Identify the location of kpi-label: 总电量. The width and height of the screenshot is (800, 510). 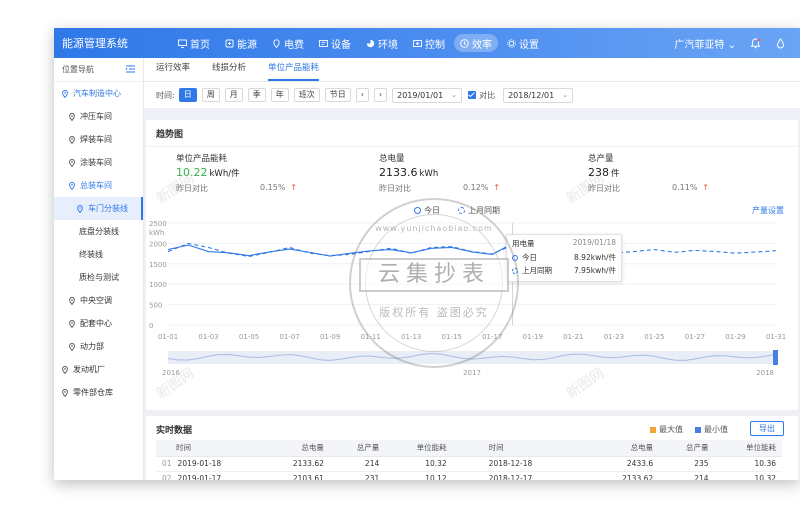
(392, 159).